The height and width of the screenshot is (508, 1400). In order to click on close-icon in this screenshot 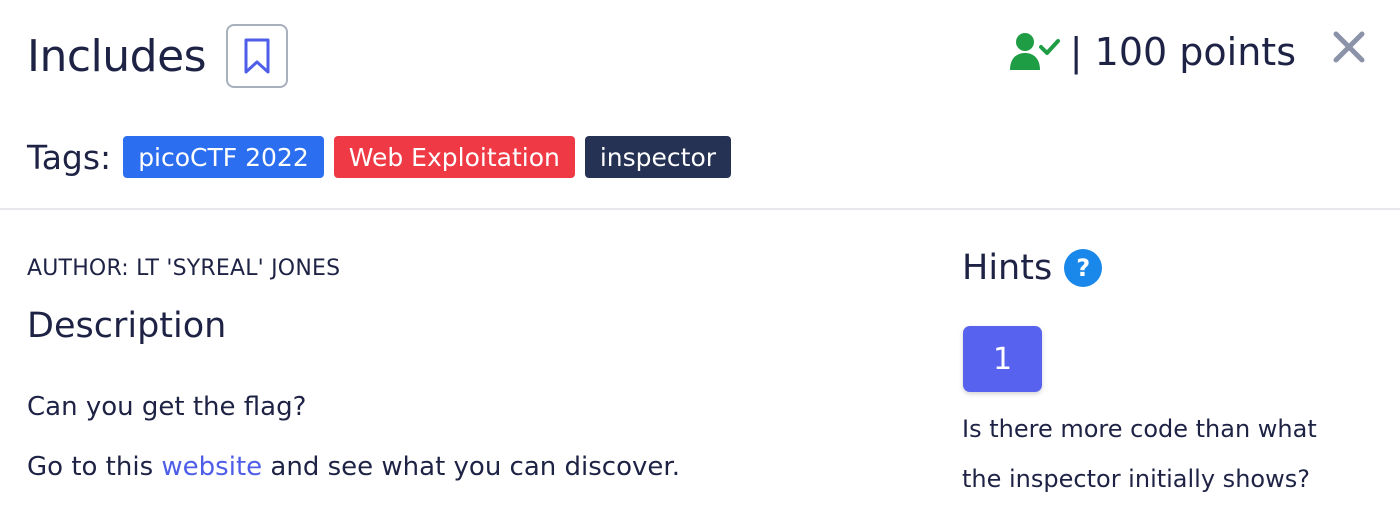, I will do `click(1349, 47)`.